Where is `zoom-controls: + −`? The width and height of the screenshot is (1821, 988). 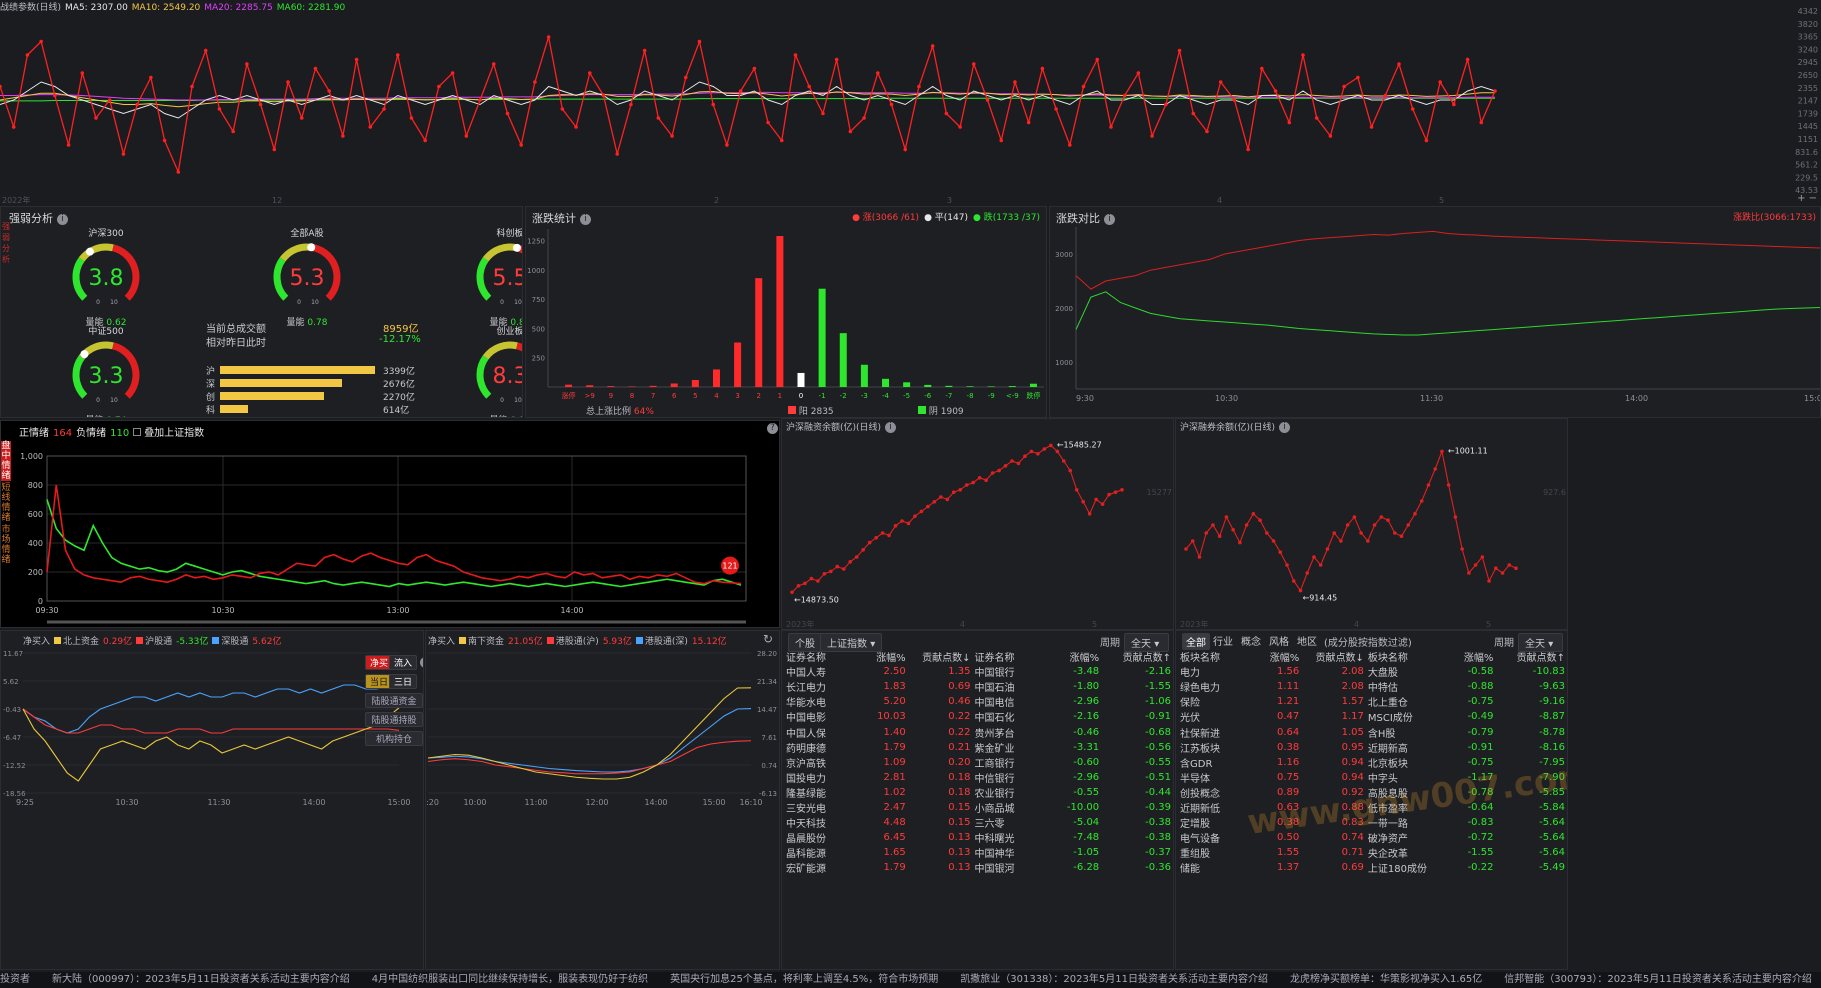
zoom-controls: + − is located at coordinates (1807, 198).